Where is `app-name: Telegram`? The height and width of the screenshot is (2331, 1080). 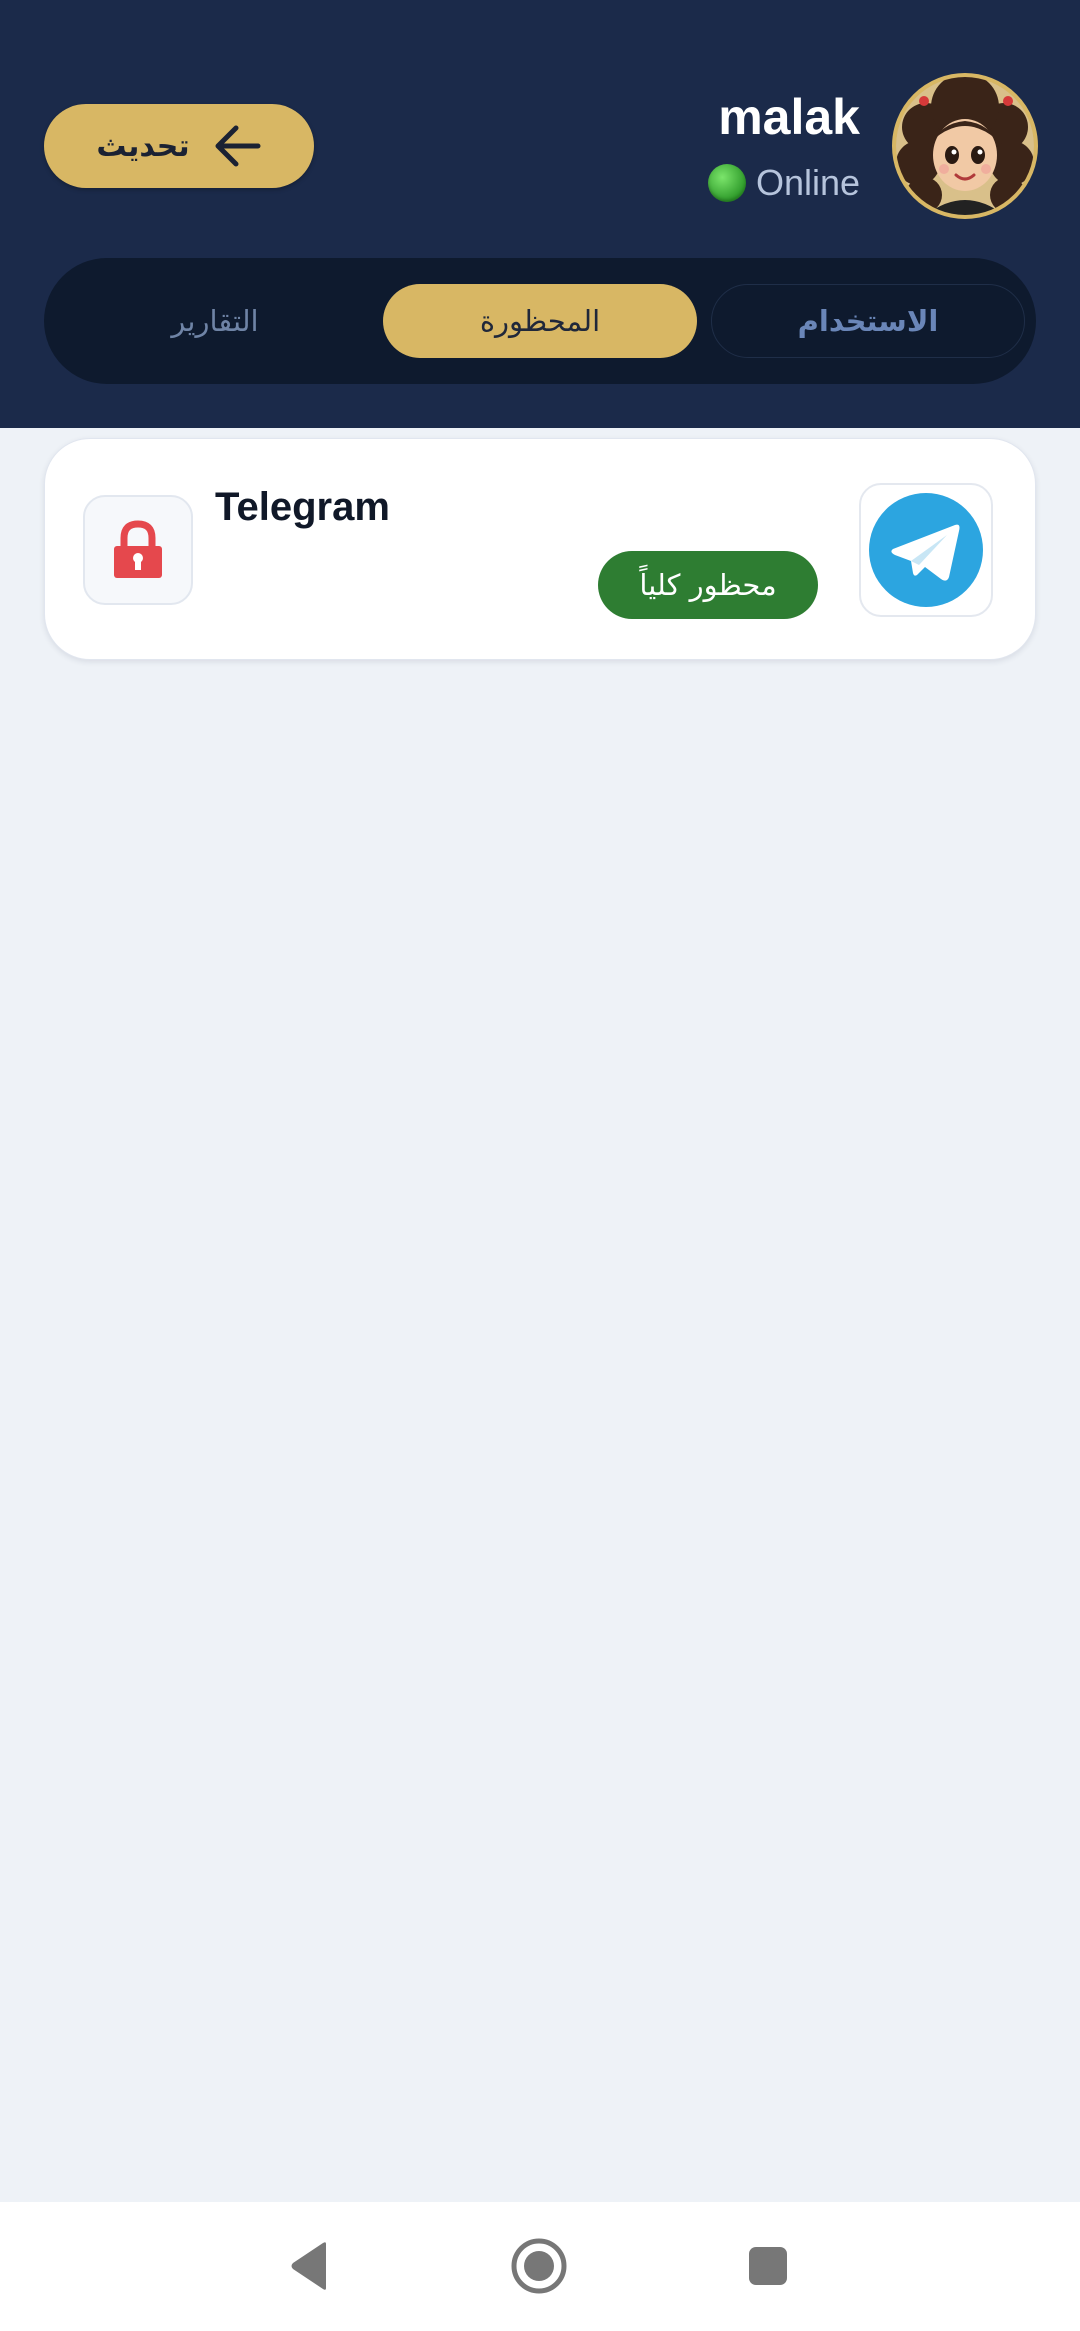 app-name: Telegram is located at coordinates (302, 507).